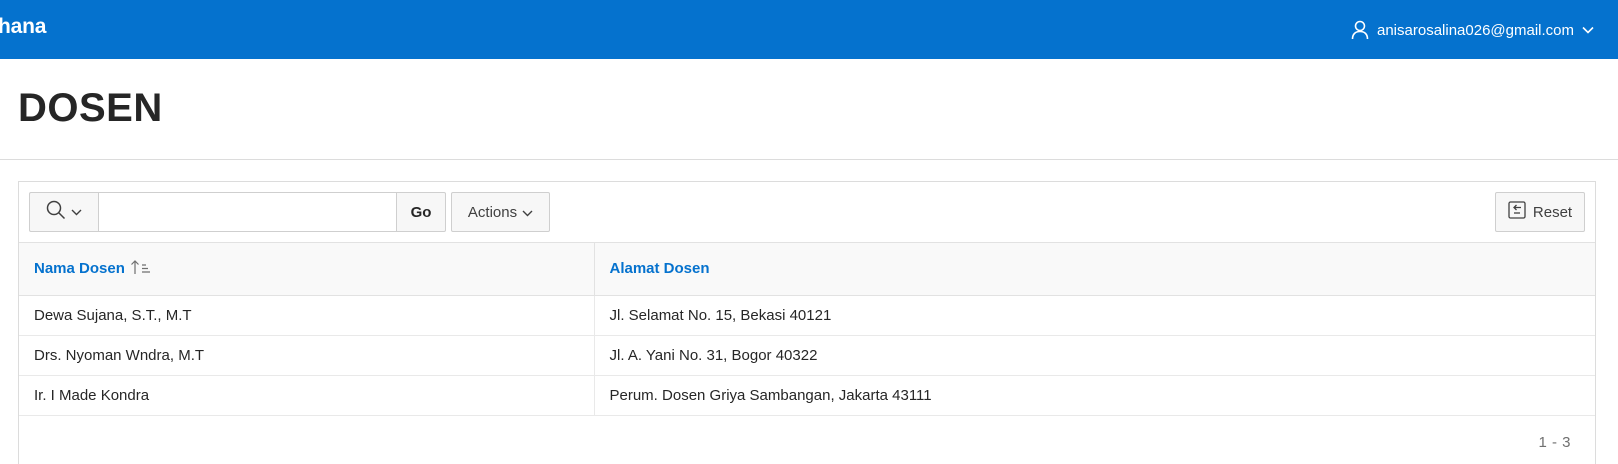  Describe the element at coordinates (79, 269) in the screenshot. I see `column-header-label: Nama Dosen` at that location.